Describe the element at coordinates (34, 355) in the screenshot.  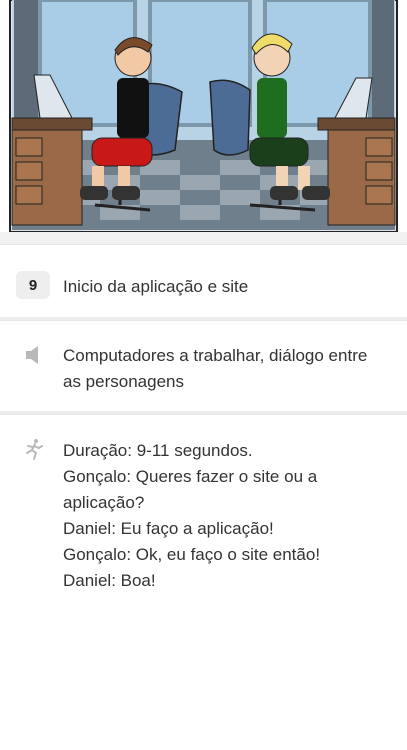
I see `speaker-icon` at that location.